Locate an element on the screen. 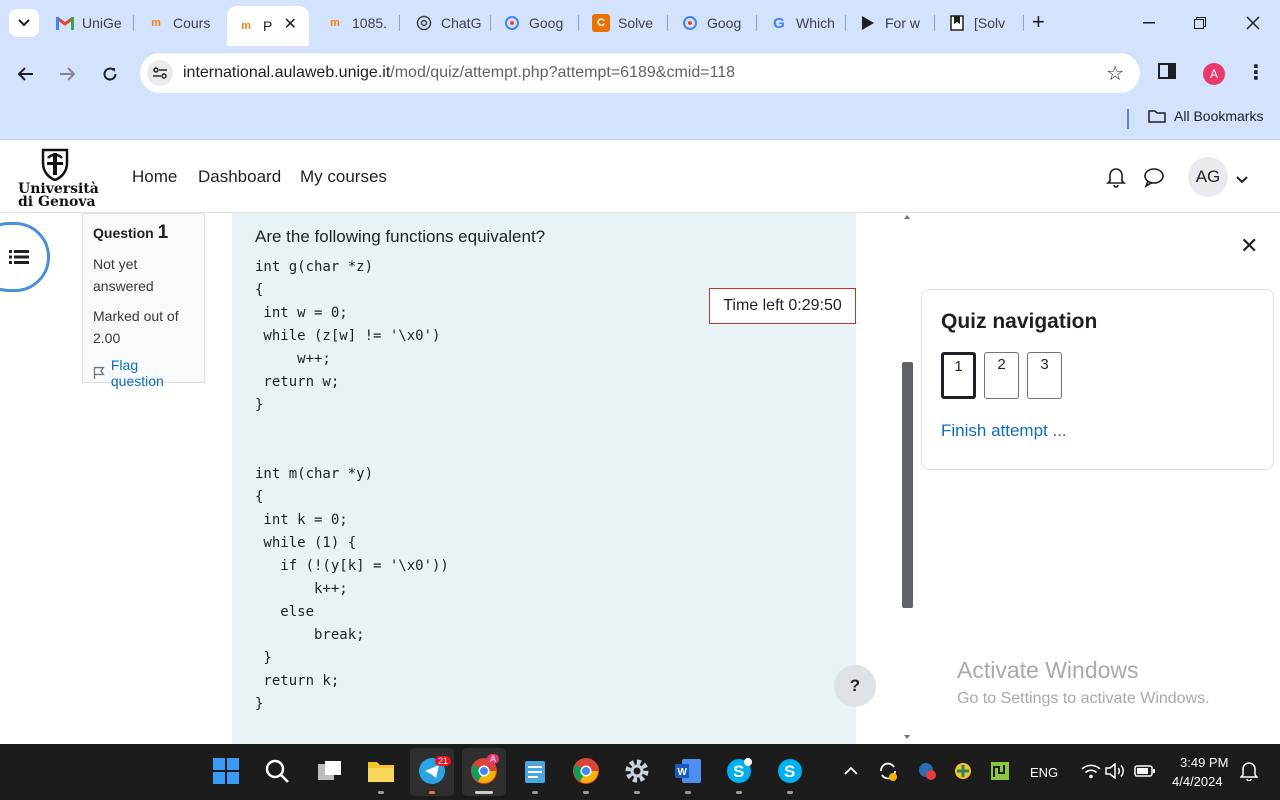 Image resolution: width=1280 pixels, height=800 pixels. word-icon: W is located at coordinates (688, 771).